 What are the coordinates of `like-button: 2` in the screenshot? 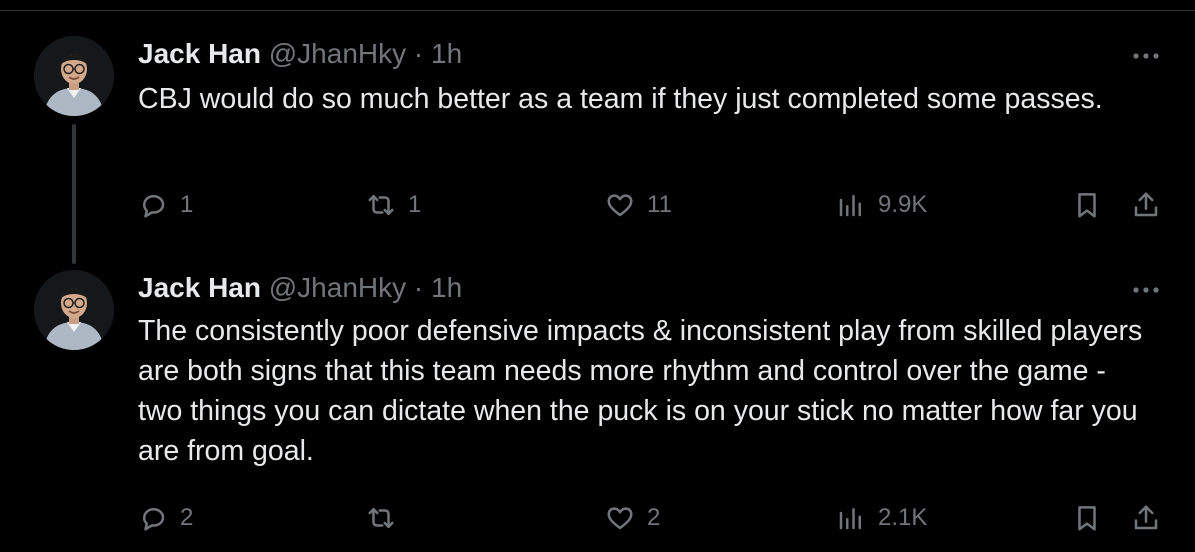 It's located at (632, 518).